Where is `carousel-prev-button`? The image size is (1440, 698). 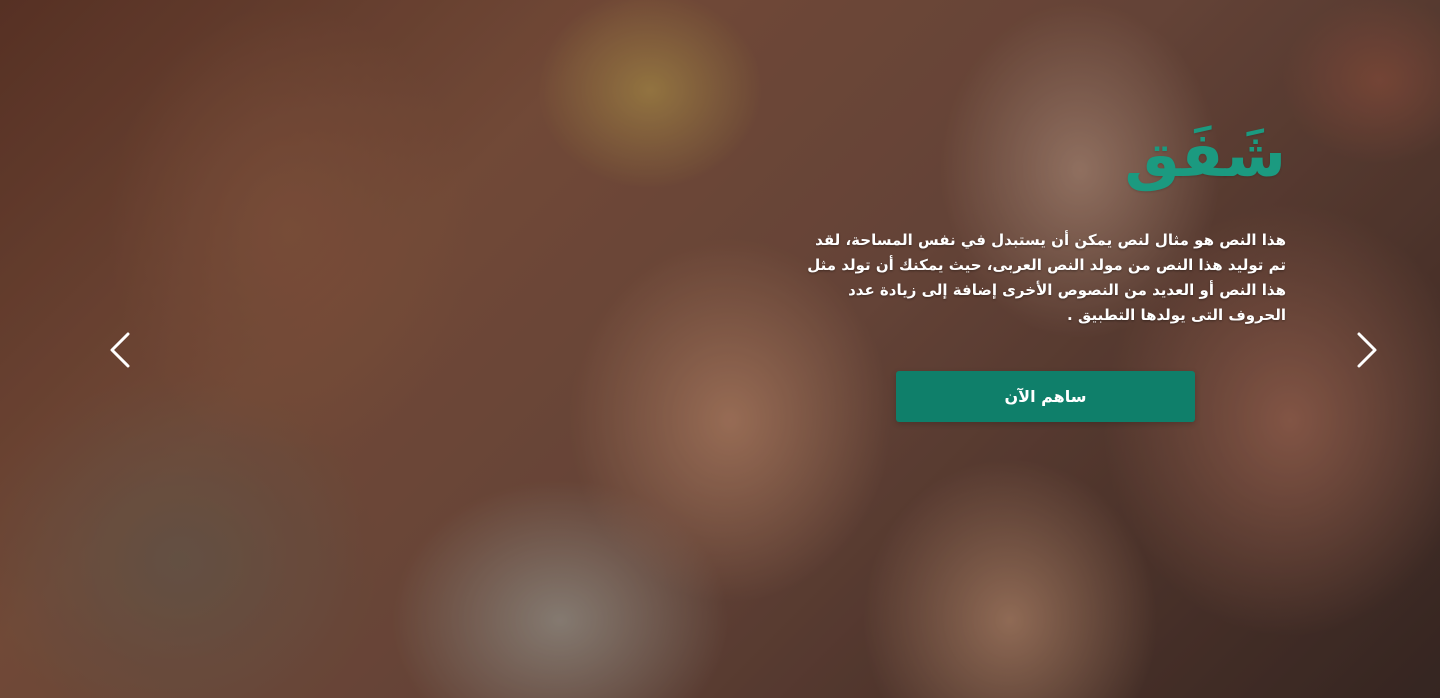 carousel-prev-button is located at coordinates (120, 350).